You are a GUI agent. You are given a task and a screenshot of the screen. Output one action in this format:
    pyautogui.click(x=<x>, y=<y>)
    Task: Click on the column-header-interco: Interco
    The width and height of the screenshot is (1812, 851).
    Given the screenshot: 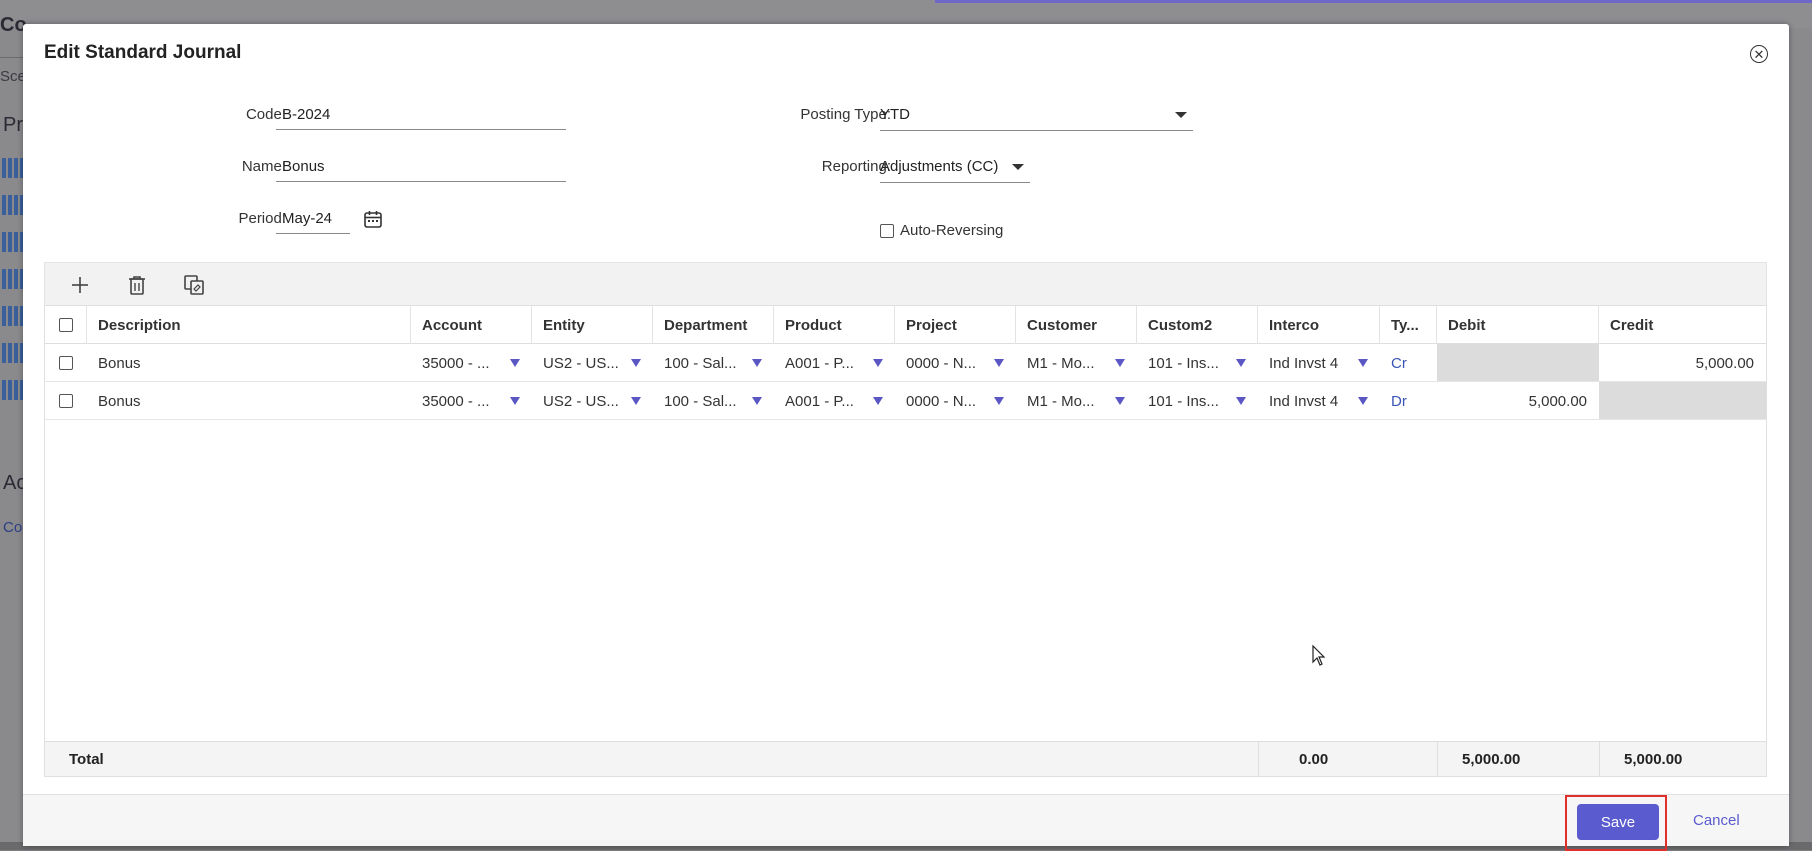 What is the action you would take?
    pyautogui.click(x=1319, y=325)
    